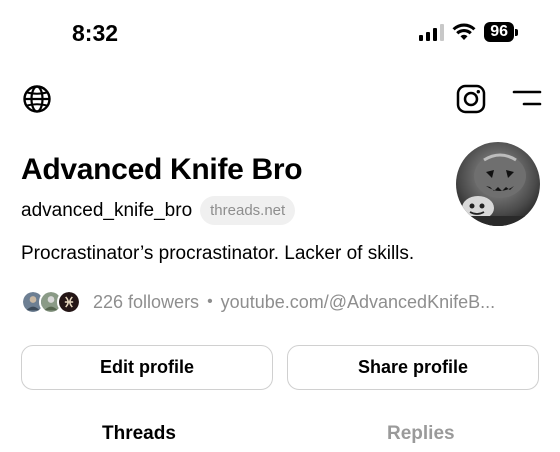 The width and height of the screenshot is (560, 452). I want to click on wifi-icon, so click(464, 31).